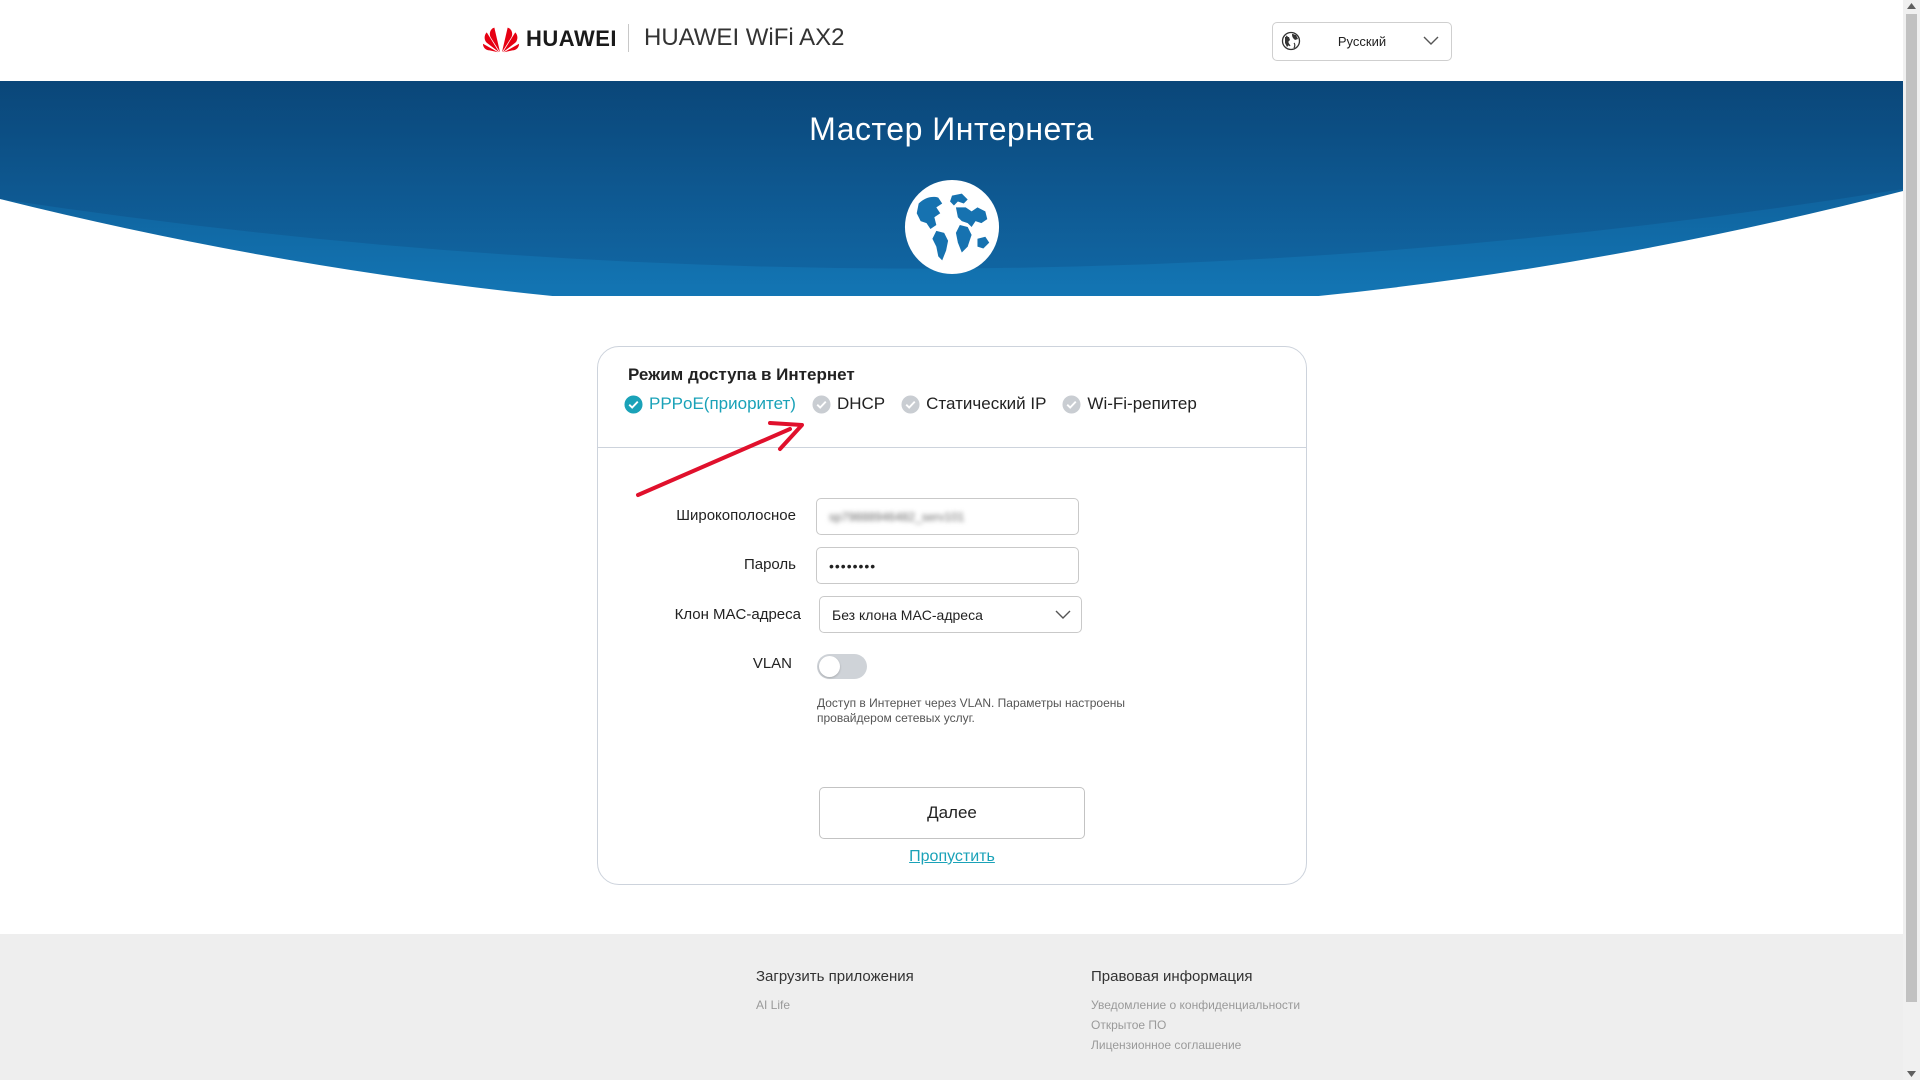 Image resolution: width=1920 pixels, height=1080 pixels. Describe the element at coordinates (1172, 976) in the screenshot. I see `footer-legal-title: Правовая информация` at that location.